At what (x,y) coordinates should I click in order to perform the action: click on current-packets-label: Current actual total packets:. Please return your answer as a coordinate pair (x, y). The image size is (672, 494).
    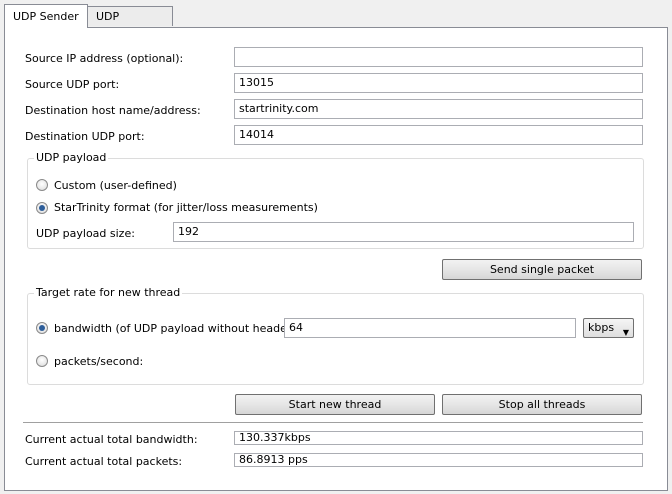
    Looking at the image, I should click on (104, 461).